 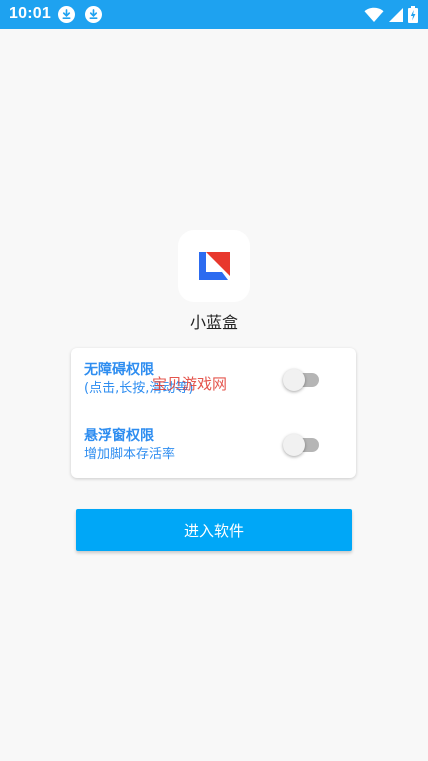 I want to click on enter-app-button: 进入软件, so click(x=214, y=530).